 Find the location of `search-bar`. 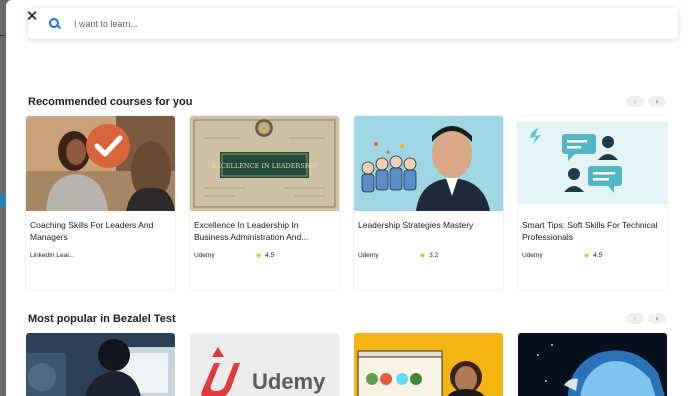

search-bar is located at coordinates (353, 23).